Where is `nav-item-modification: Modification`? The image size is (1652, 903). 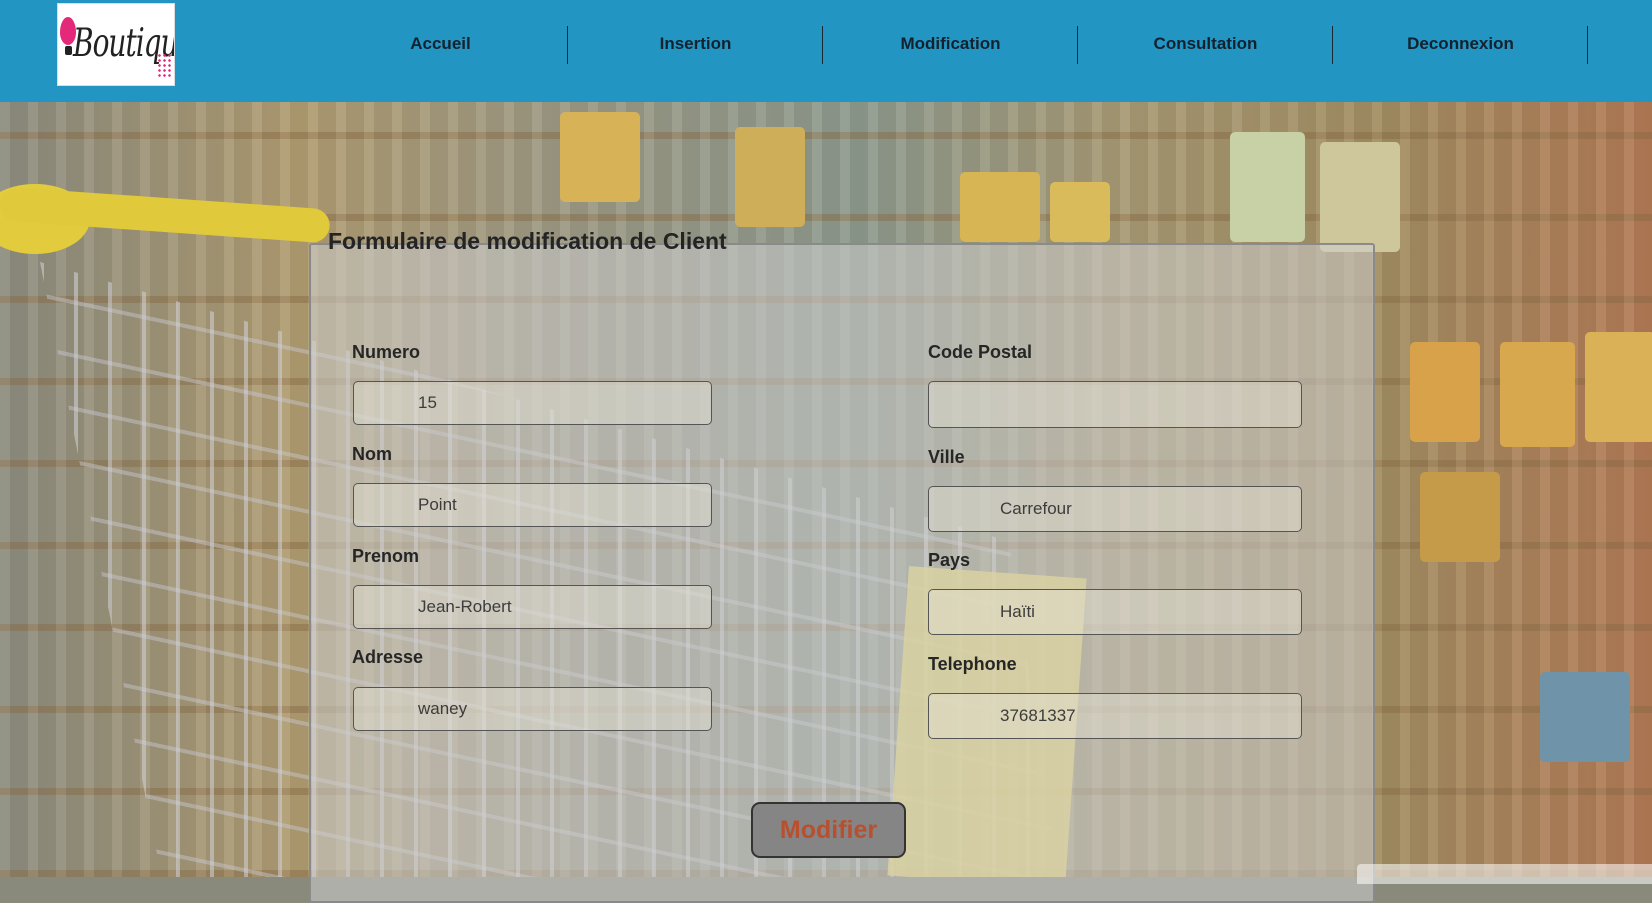 nav-item-modification: Modification is located at coordinates (950, 44).